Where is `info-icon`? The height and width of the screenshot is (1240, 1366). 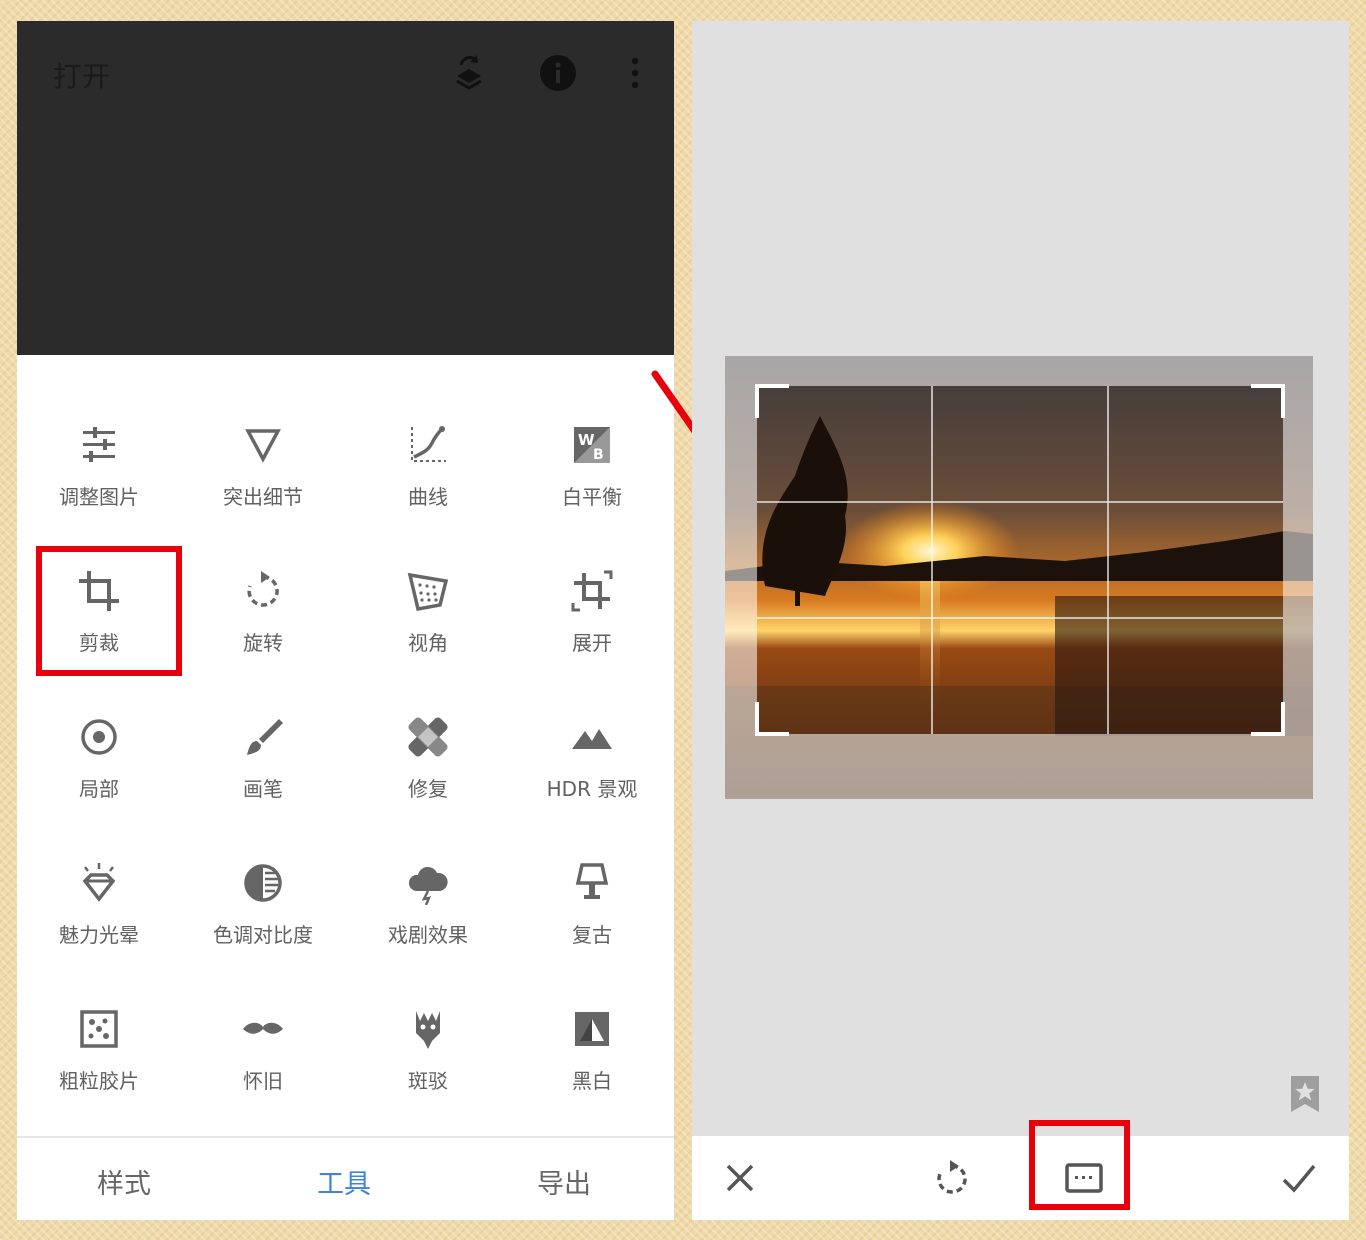
info-icon is located at coordinates (558, 73).